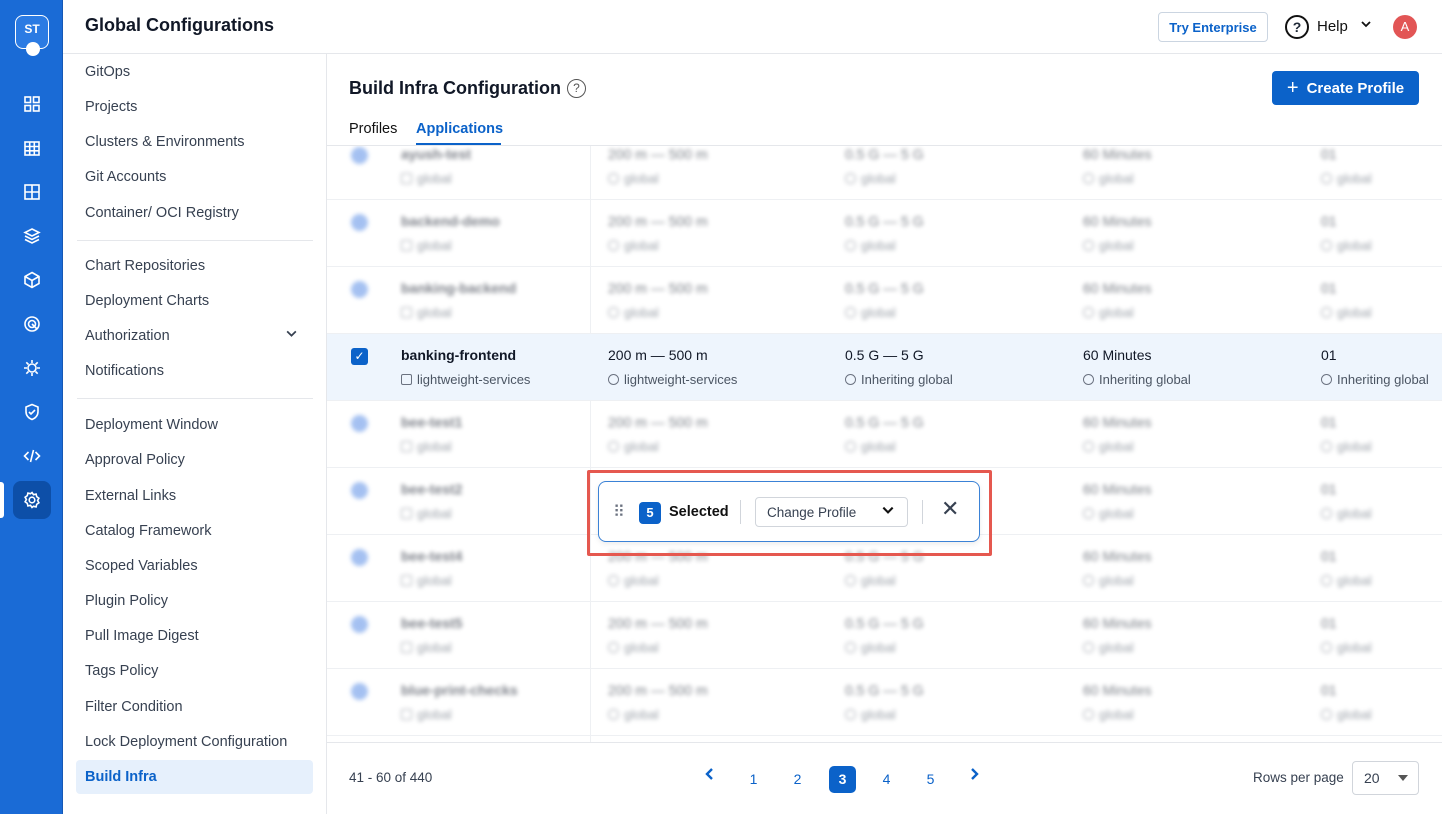 The height and width of the screenshot is (814, 1442). What do you see at coordinates (32, 104) in the screenshot?
I see `grid-icon` at bounding box center [32, 104].